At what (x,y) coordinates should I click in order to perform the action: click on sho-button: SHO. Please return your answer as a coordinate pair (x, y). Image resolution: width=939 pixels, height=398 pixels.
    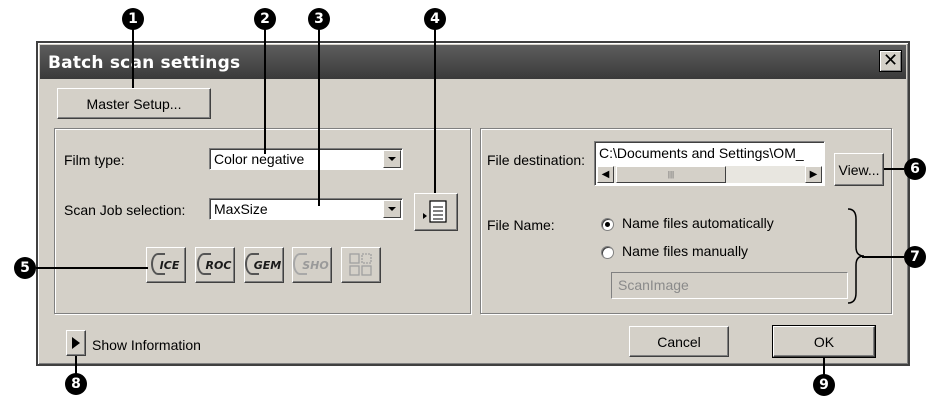
    Looking at the image, I should click on (312, 265).